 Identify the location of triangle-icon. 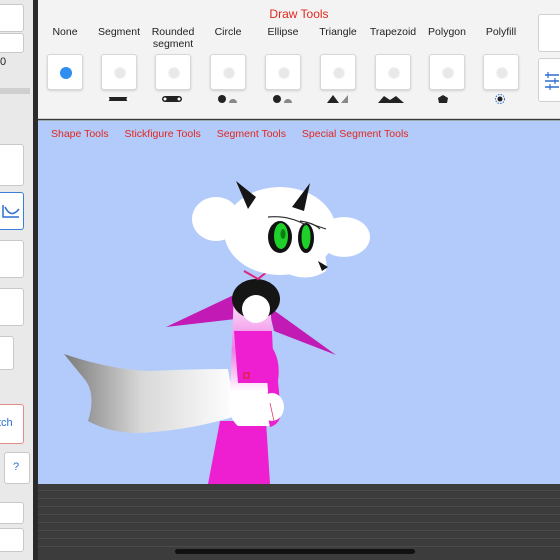
(337, 99).